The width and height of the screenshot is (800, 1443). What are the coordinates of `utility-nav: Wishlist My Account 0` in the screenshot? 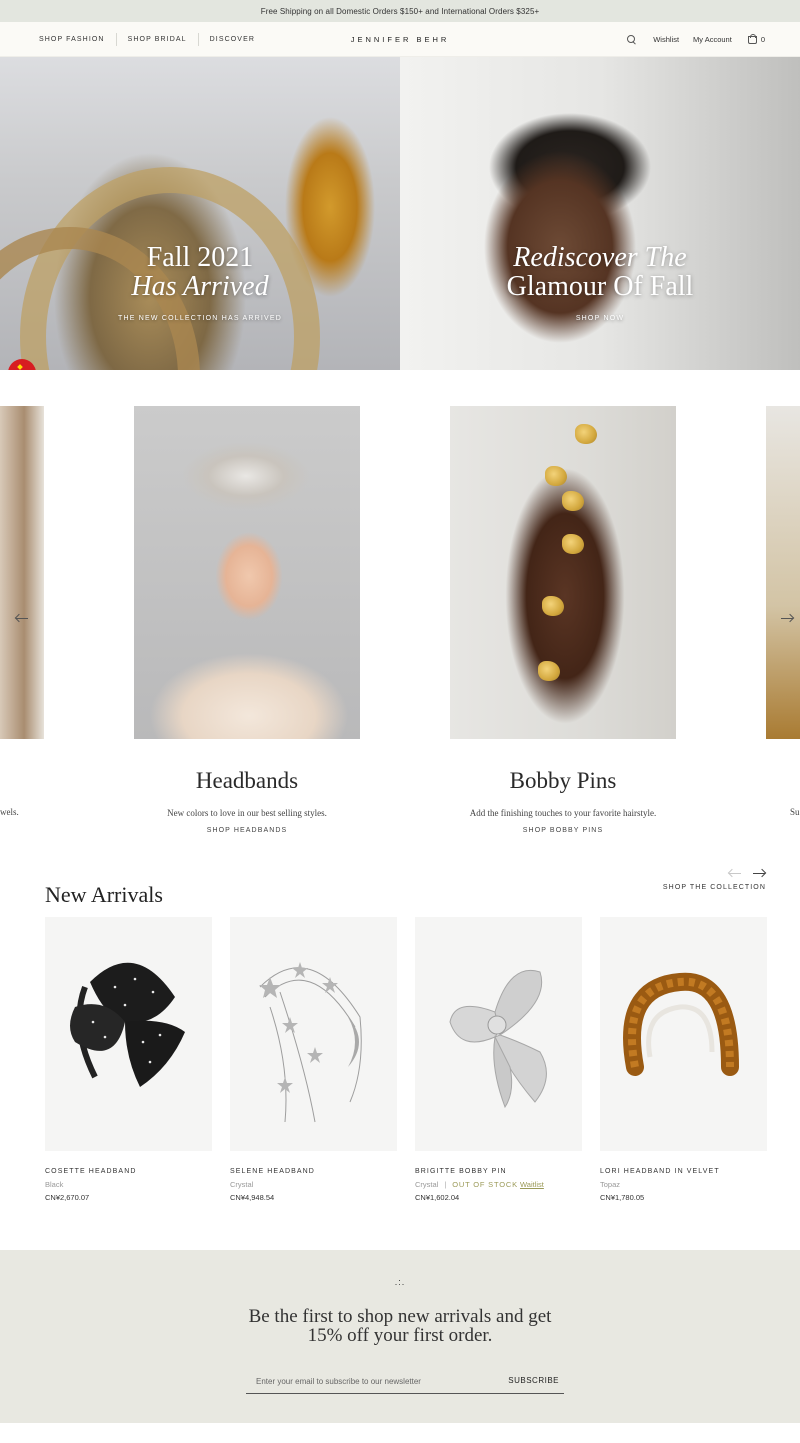 It's located at (696, 39).